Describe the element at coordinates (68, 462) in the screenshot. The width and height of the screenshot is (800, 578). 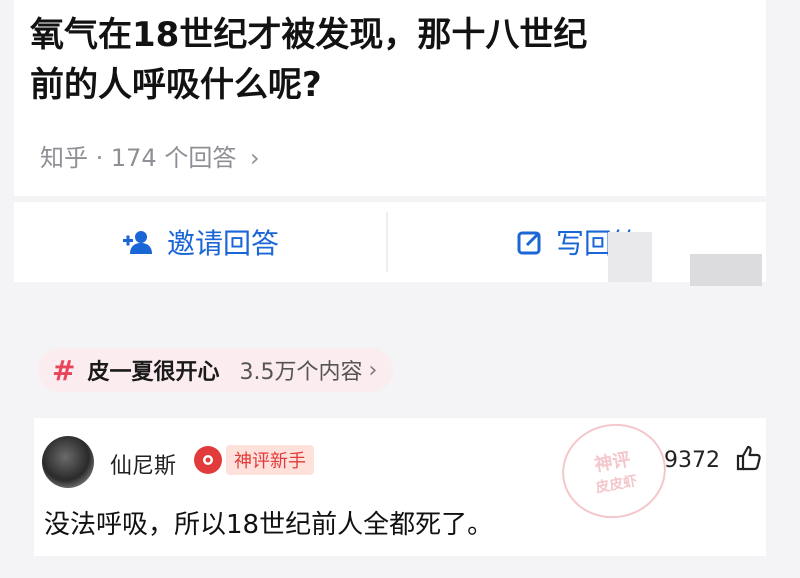
I see `avatar` at that location.